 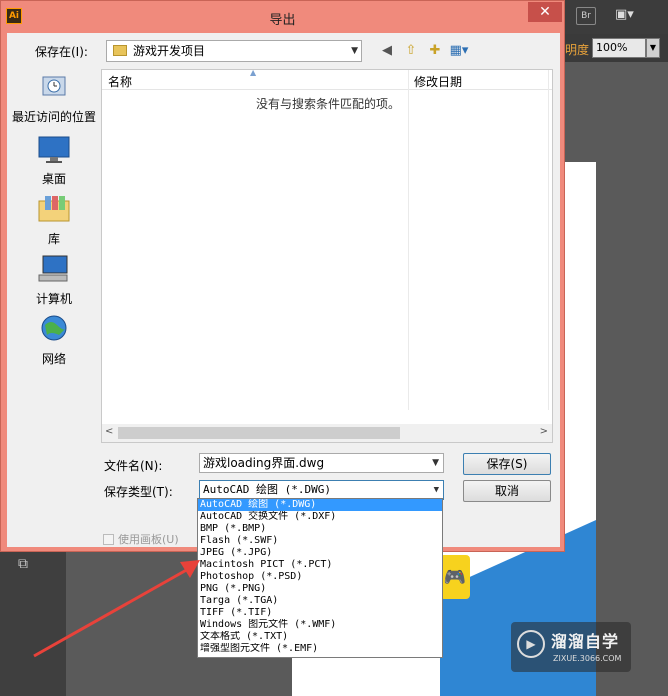 I want to click on cancel-button: 取消, so click(x=507, y=491).